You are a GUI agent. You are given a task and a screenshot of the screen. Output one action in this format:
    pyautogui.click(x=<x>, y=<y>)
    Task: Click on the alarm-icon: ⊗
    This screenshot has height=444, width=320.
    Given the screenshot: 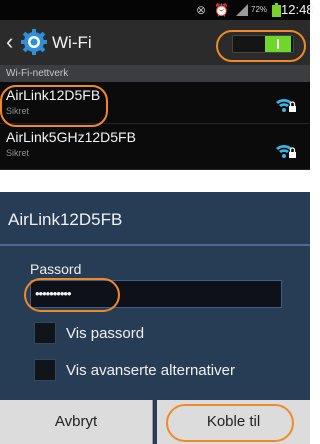 What is the action you would take?
    pyautogui.click(x=201, y=10)
    